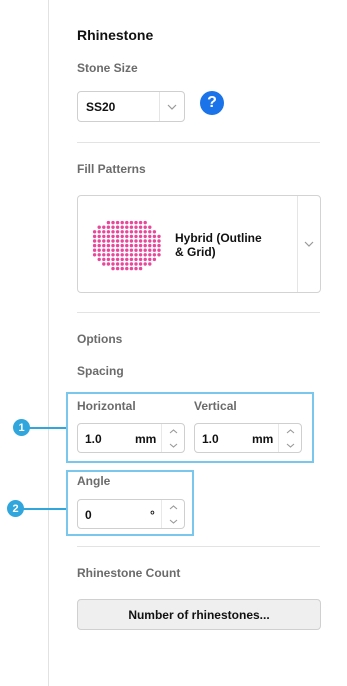 This screenshot has width=347, height=686. Describe the element at coordinates (152, 515) in the screenshot. I see `angle-unit: °` at that location.